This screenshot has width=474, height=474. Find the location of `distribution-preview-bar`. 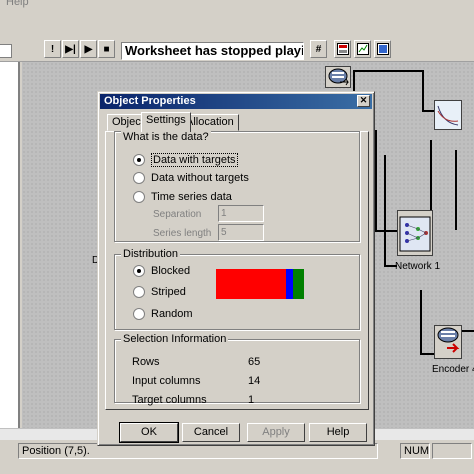

distribution-preview-bar is located at coordinates (260, 284).